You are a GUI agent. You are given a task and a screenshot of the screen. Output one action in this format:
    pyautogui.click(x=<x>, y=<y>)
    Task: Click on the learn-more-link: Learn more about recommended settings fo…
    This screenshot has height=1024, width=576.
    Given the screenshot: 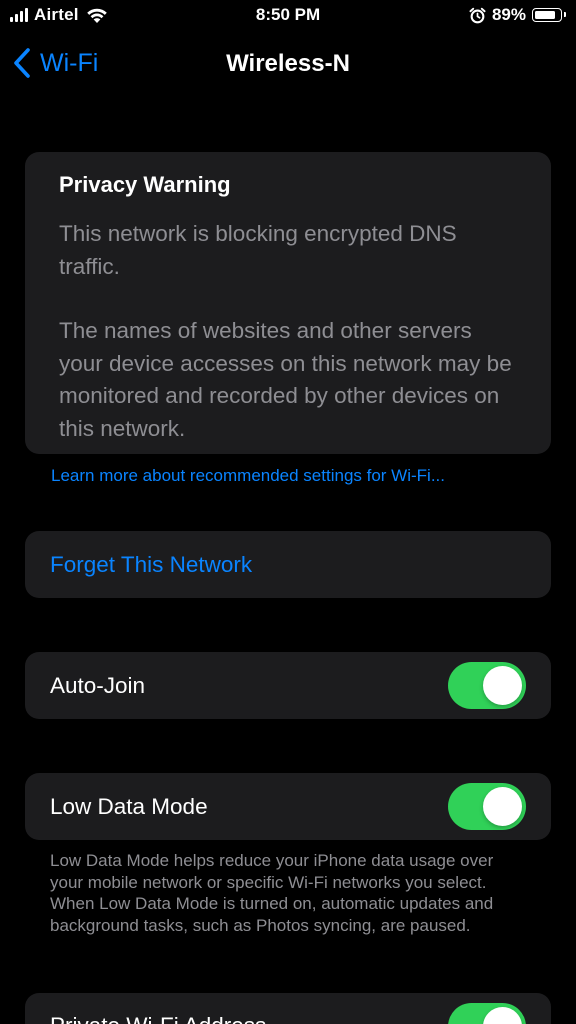 What is the action you would take?
    pyautogui.click(x=248, y=476)
    